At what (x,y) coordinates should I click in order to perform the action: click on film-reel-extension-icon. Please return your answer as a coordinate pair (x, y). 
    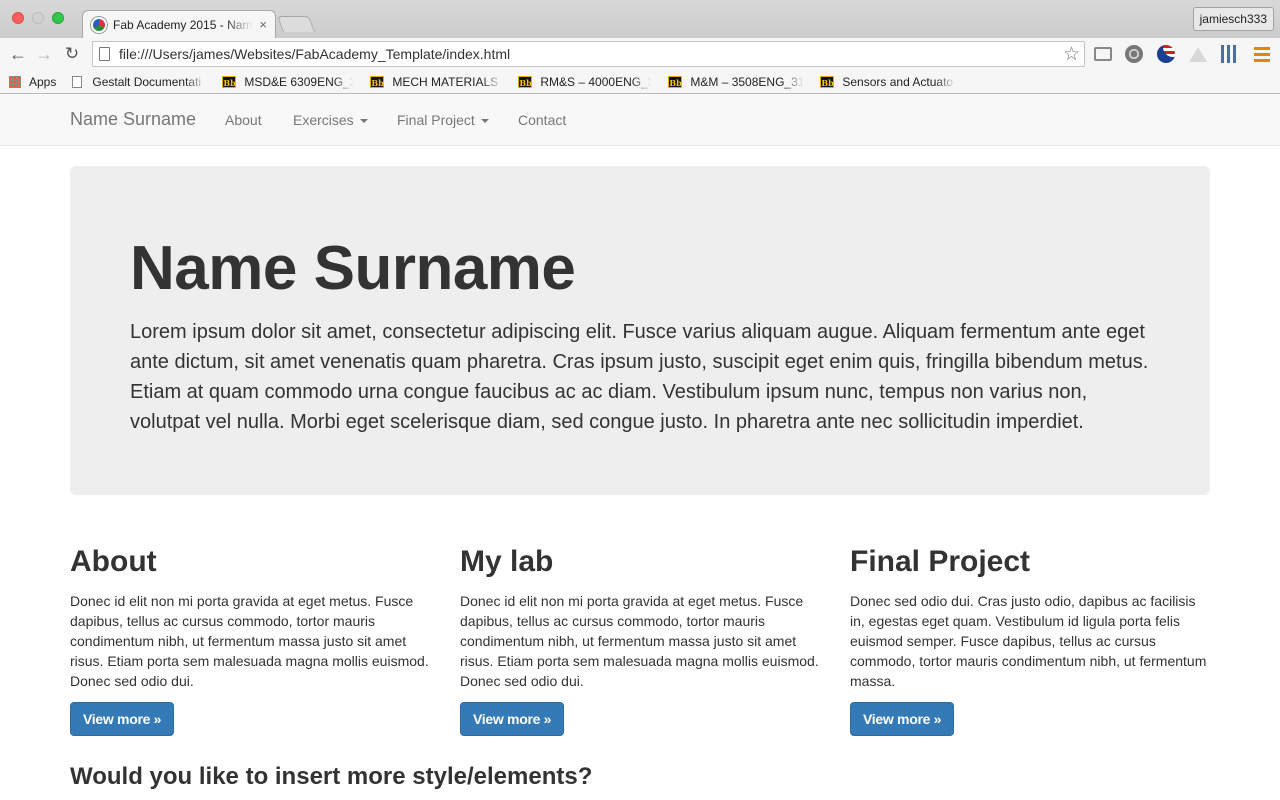
    Looking at the image, I should click on (1134, 54).